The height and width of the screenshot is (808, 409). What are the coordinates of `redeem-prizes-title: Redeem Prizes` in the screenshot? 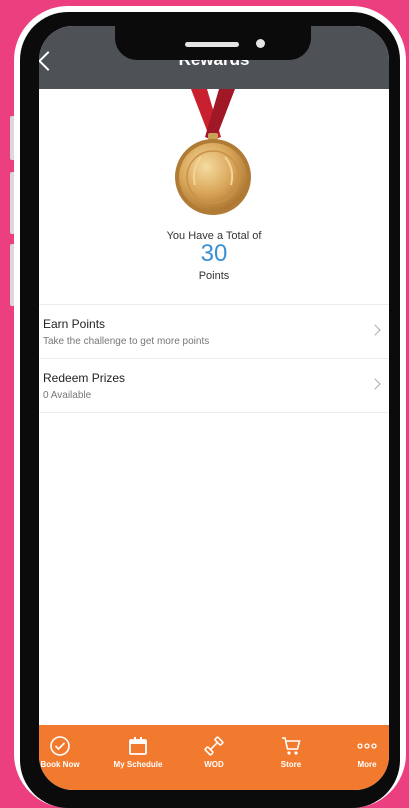 It's located at (84, 378).